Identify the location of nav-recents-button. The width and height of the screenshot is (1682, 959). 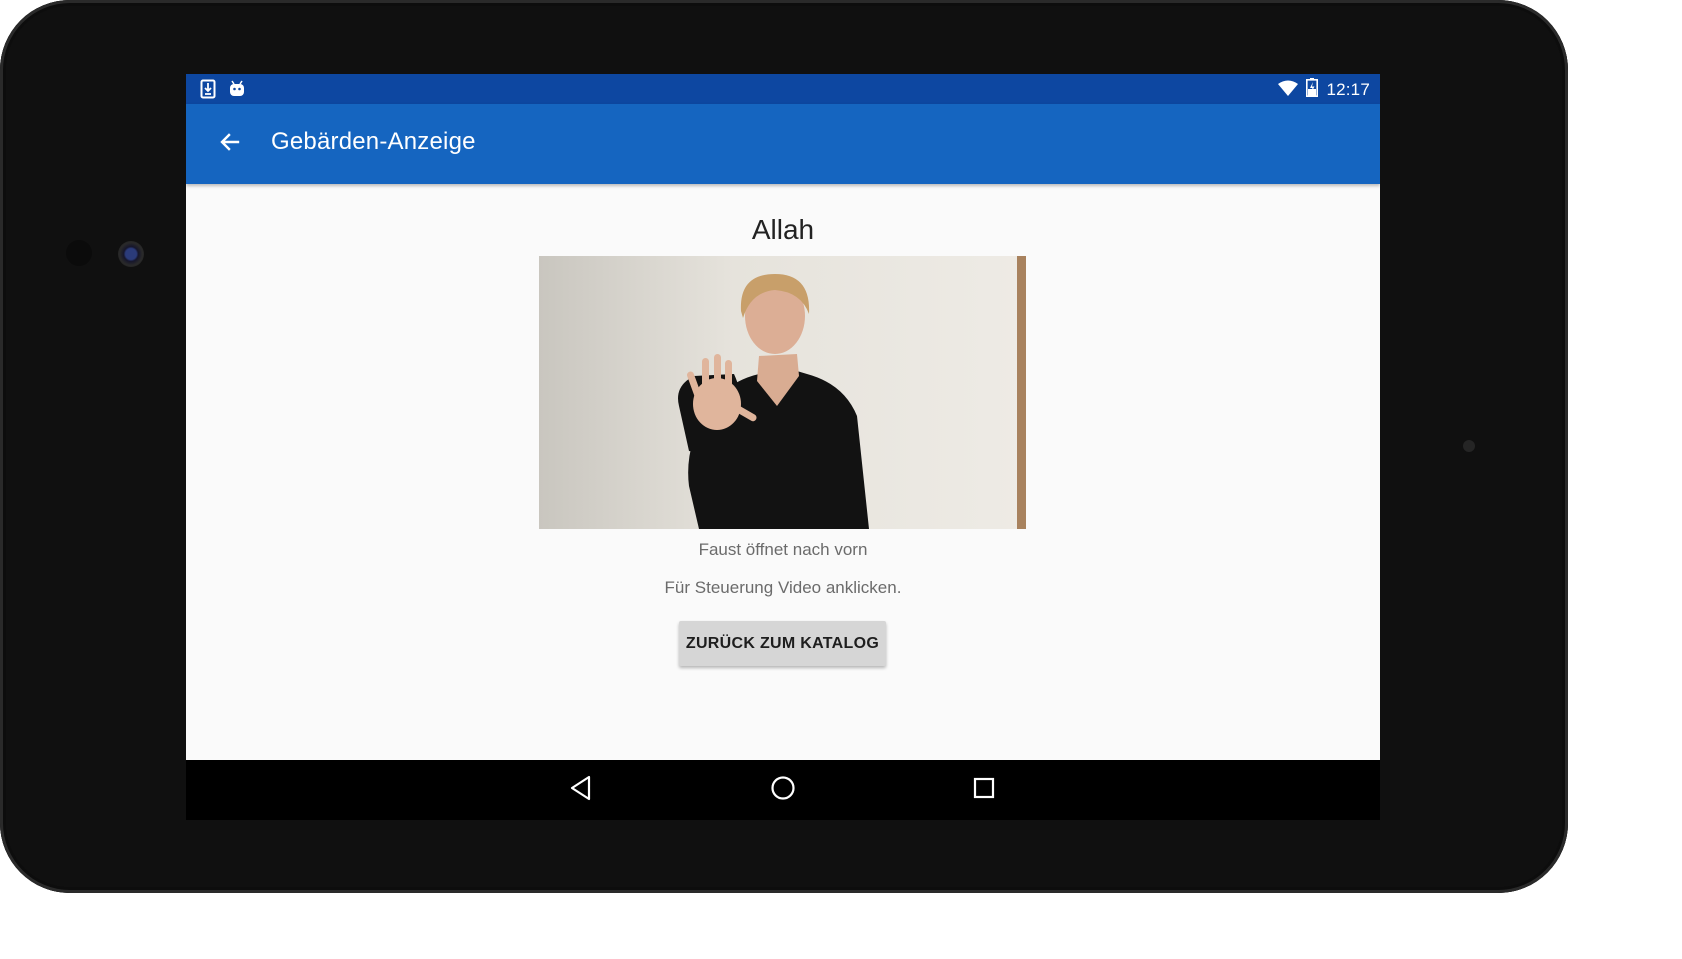
(984, 790).